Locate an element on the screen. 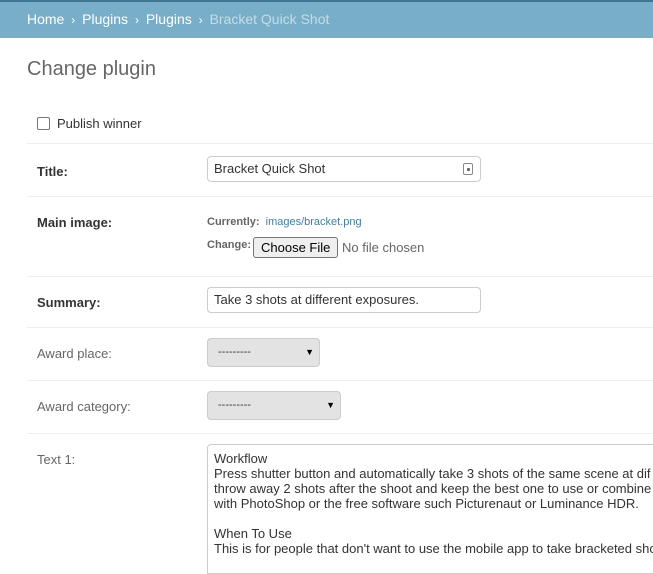 This screenshot has height=574, width=653. breadcrumb-home-link: Home is located at coordinates (45, 19).